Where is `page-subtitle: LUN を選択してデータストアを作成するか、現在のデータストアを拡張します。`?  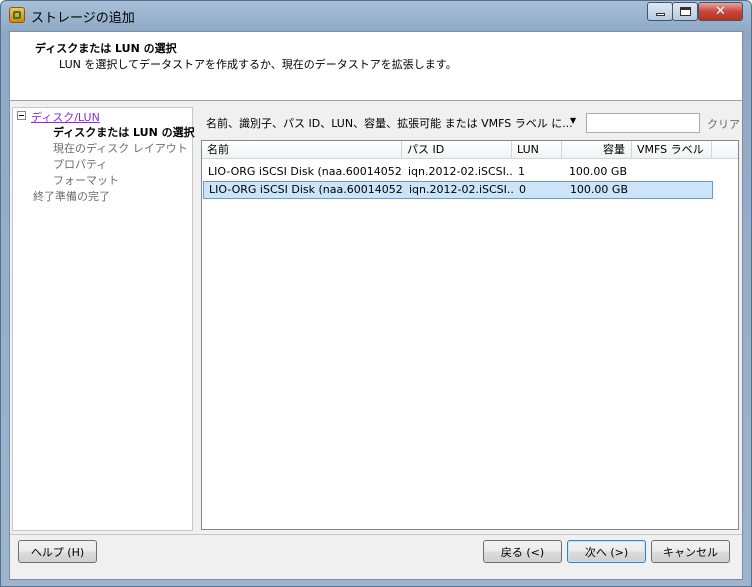
page-subtitle: LUN を選択してデータストアを作成するか、現在のデータストアを拡張します。 is located at coordinates (258, 64).